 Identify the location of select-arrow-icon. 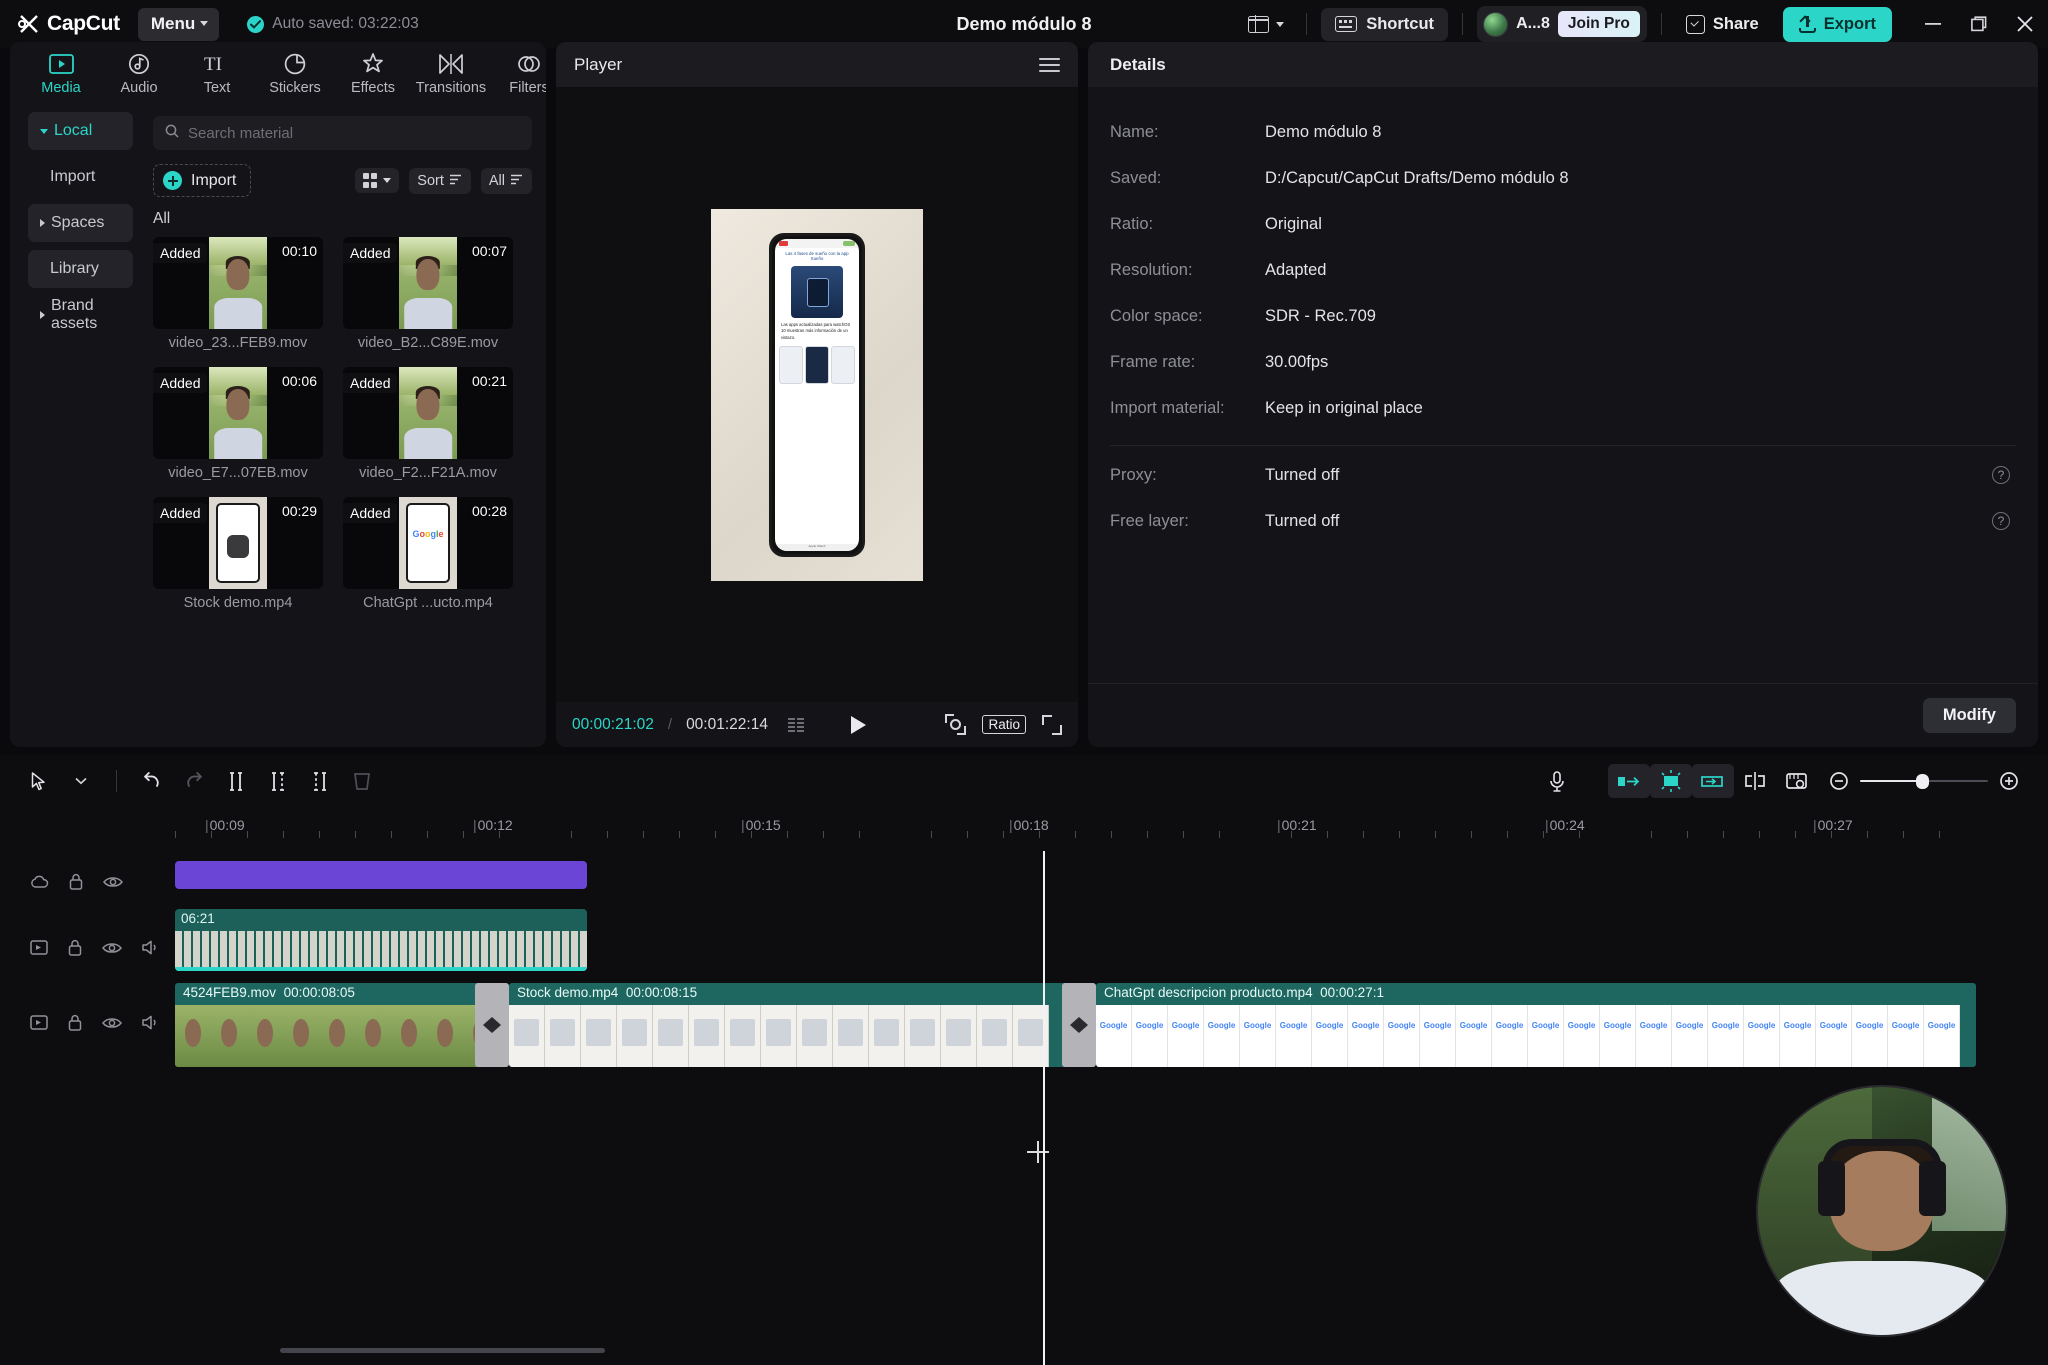
(39, 781).